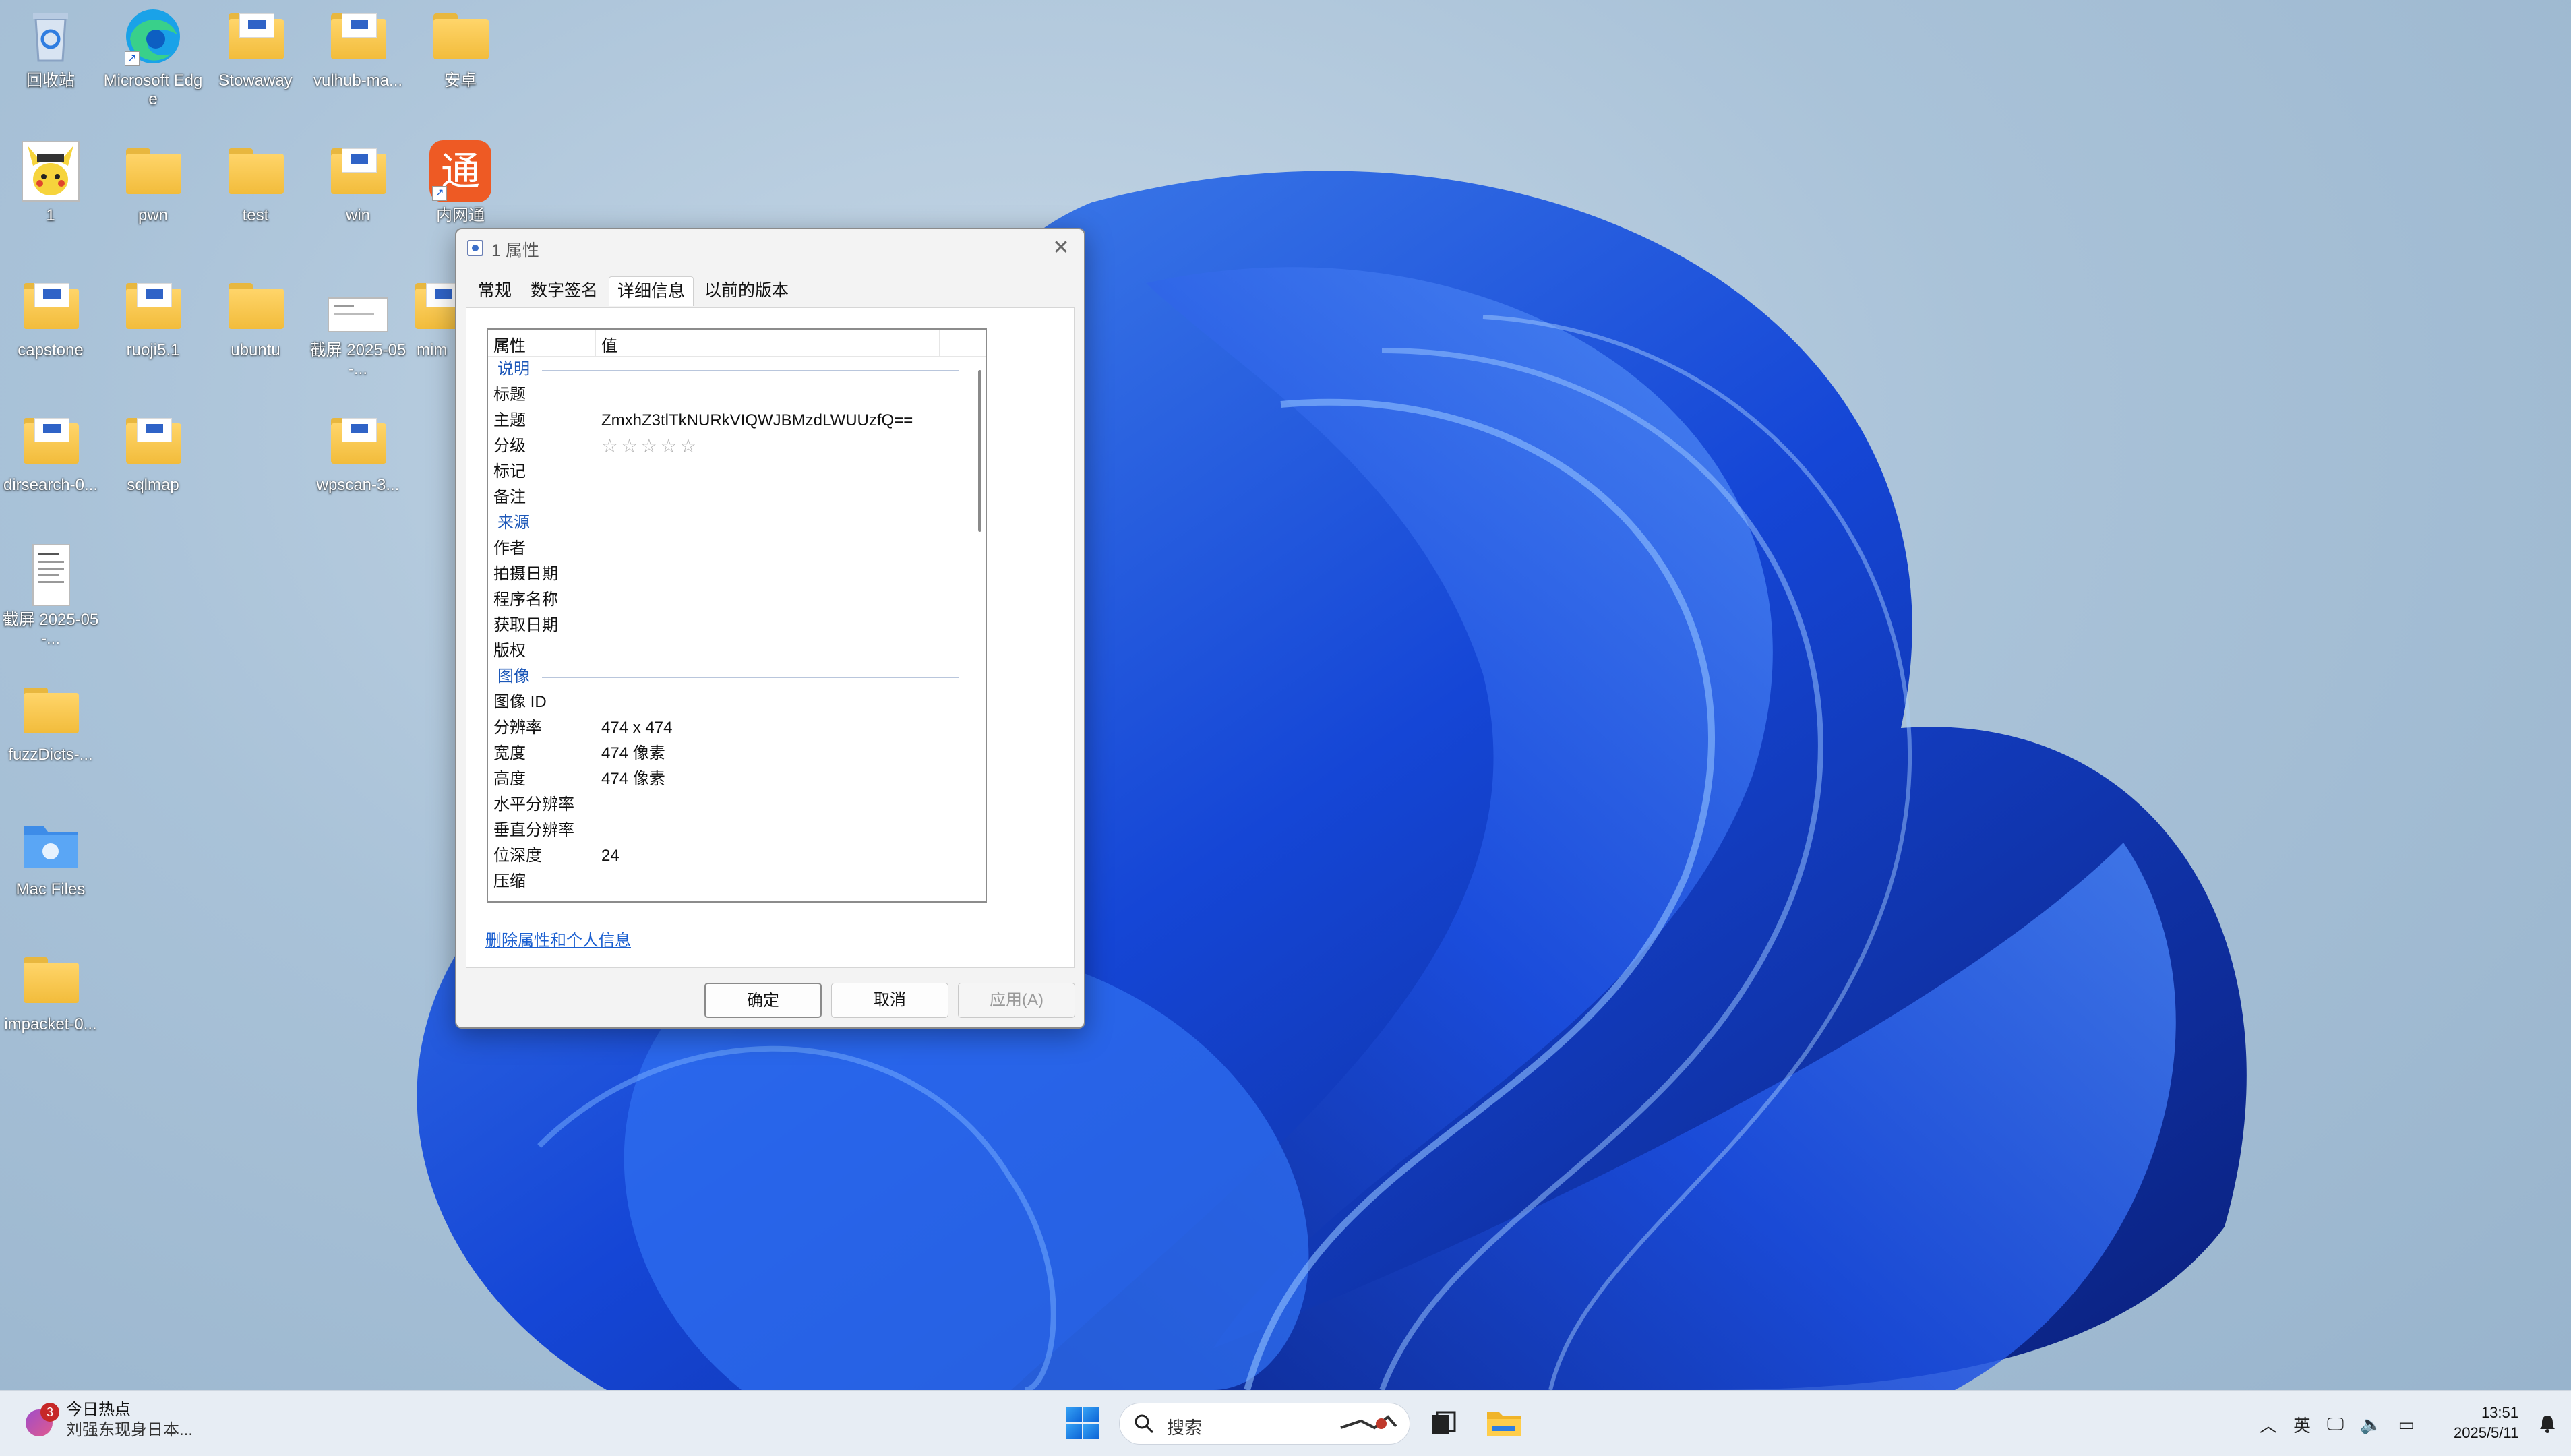 The width and height of the screenshot is (2571, 1456). What do you see at coordinates (771, 856) in the screenshot?
I see `property-value: 24` at bounding box center [771, 856].